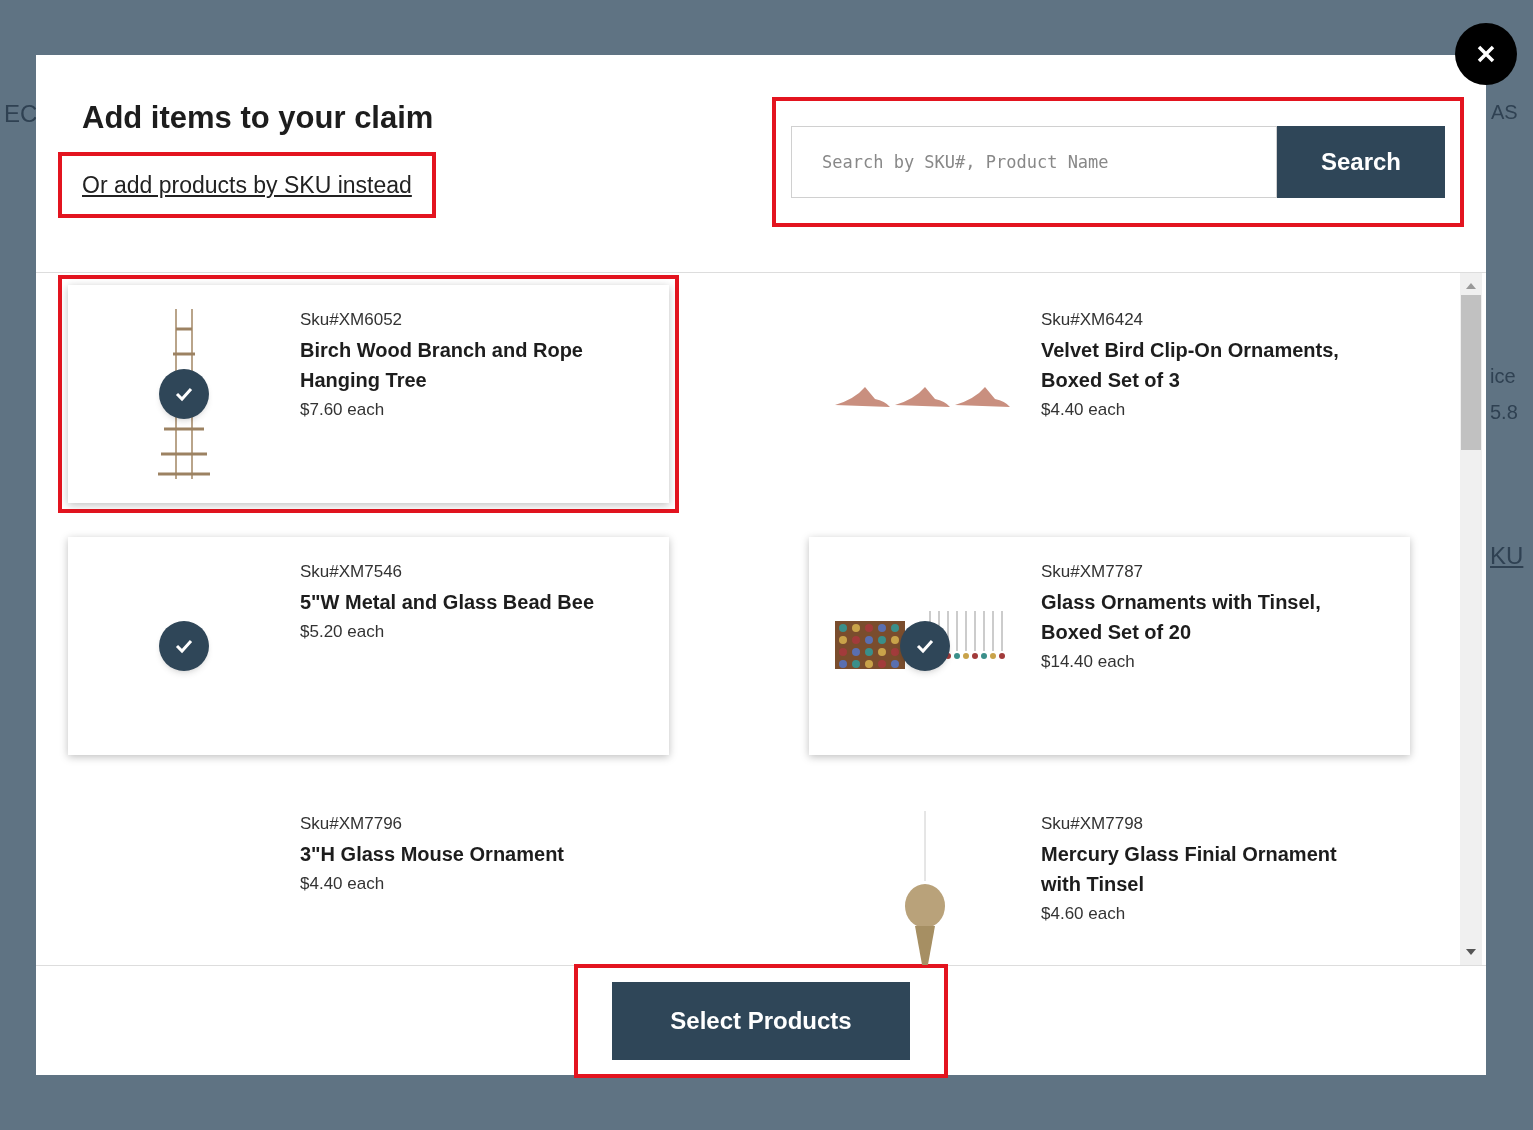 The width and height of the screenshot is (1533, 1130). What do you see at coordinates (1093, 572) in the screenshot?
I see `product-sku: Sku#XM7787` at bounding box center [1093, 572].